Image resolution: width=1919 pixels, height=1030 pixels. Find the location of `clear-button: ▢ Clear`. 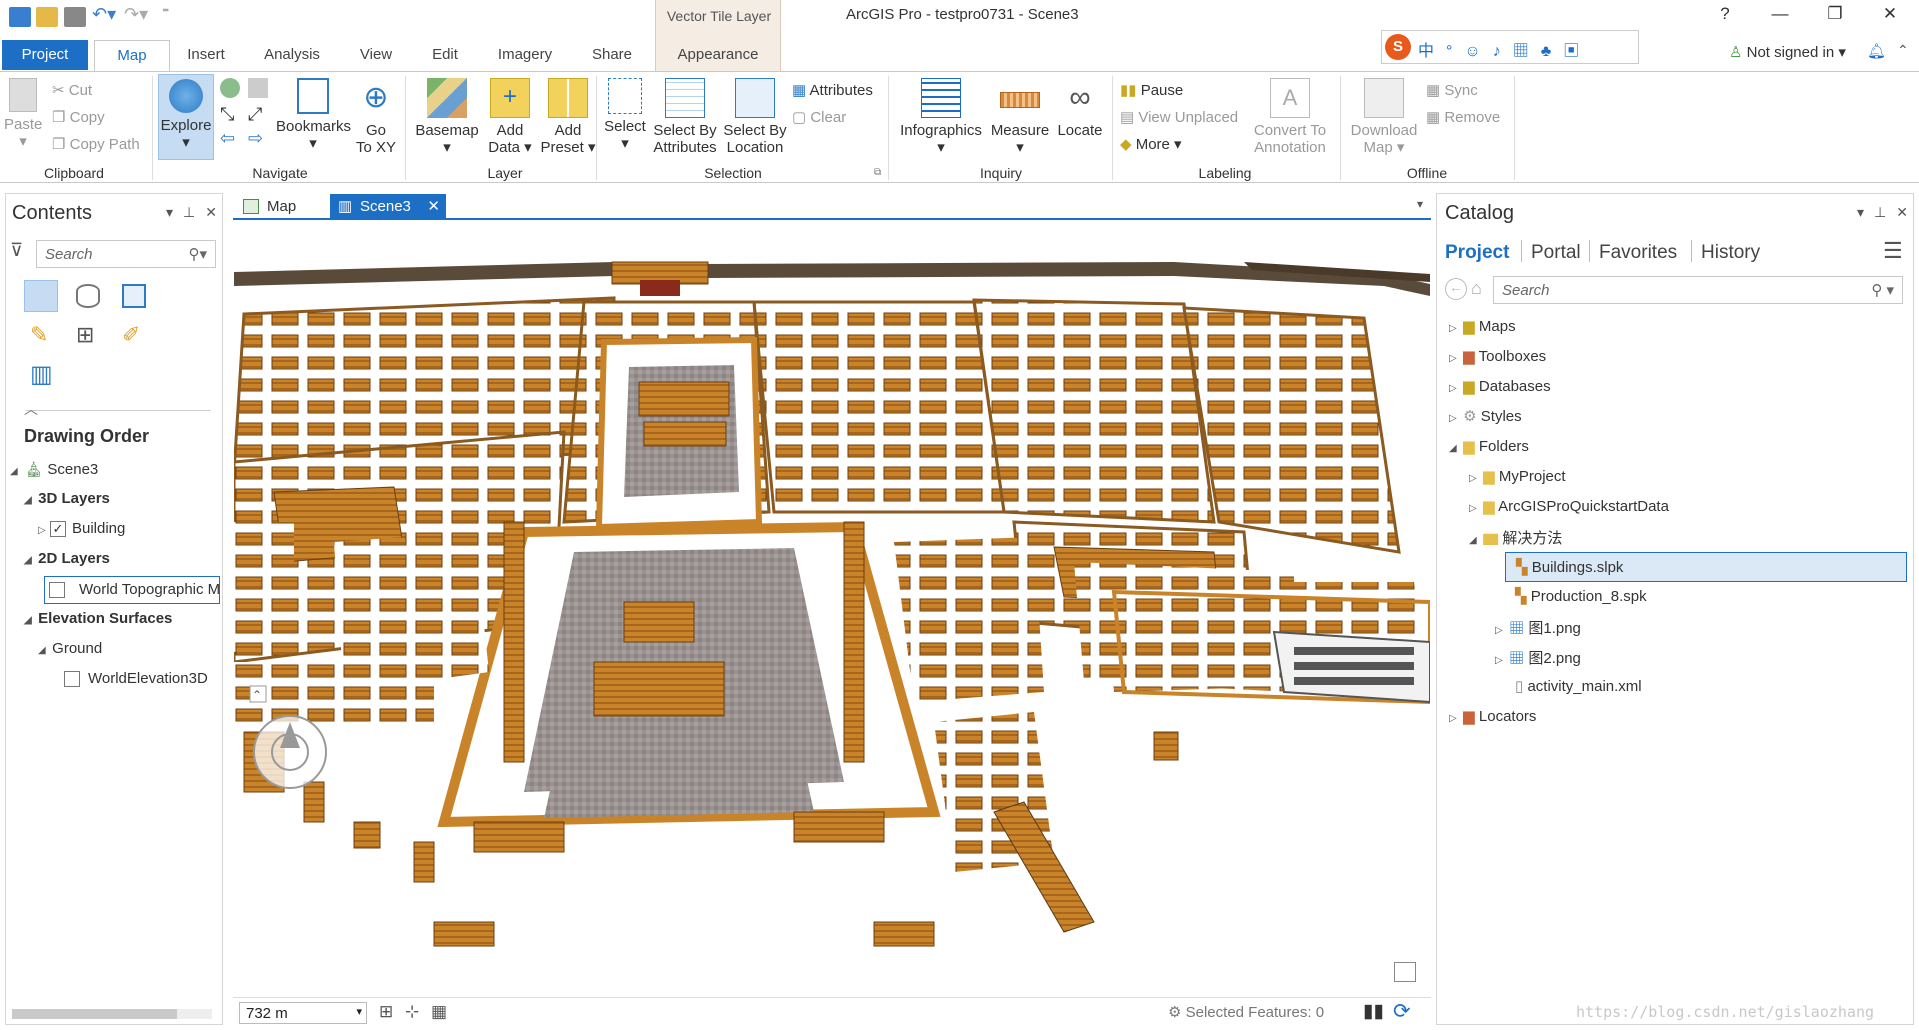

clear-button: ▢ Clear is located at coordinates (819, 117).